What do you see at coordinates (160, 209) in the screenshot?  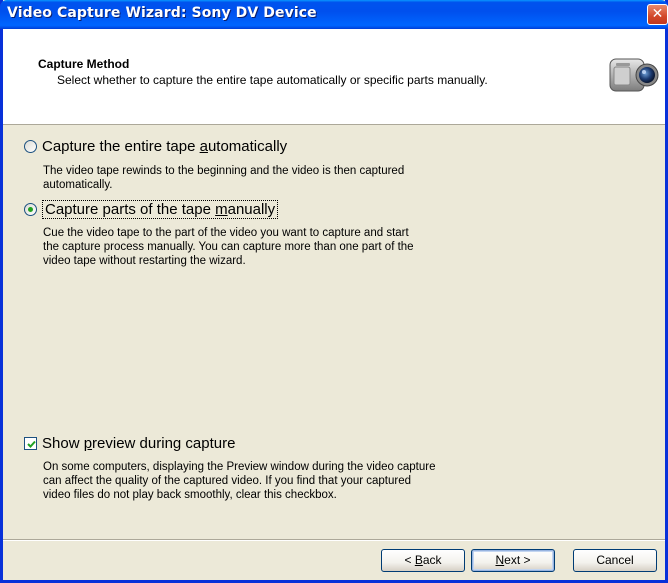 I see `option-parts-manually-label: Capture parts of the tape manually` at bounding box center [160, 209].